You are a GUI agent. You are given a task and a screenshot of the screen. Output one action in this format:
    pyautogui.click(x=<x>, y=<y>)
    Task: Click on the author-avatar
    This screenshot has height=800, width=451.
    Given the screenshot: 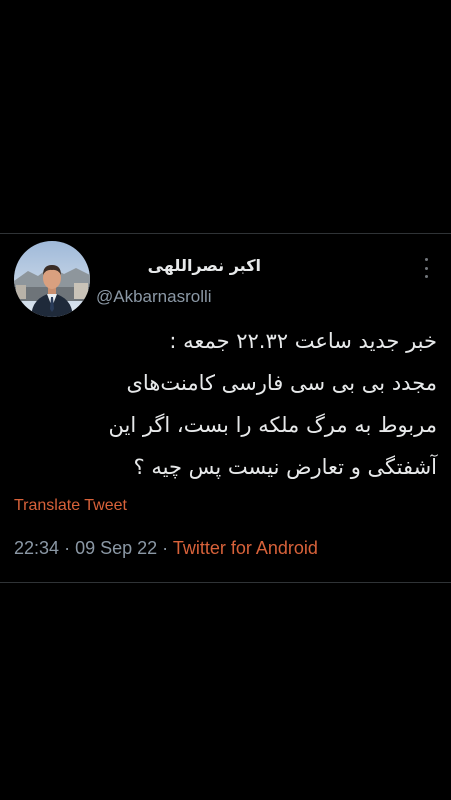 What is the action you would take?
    pyautogui.click(x=52, y=279)
    